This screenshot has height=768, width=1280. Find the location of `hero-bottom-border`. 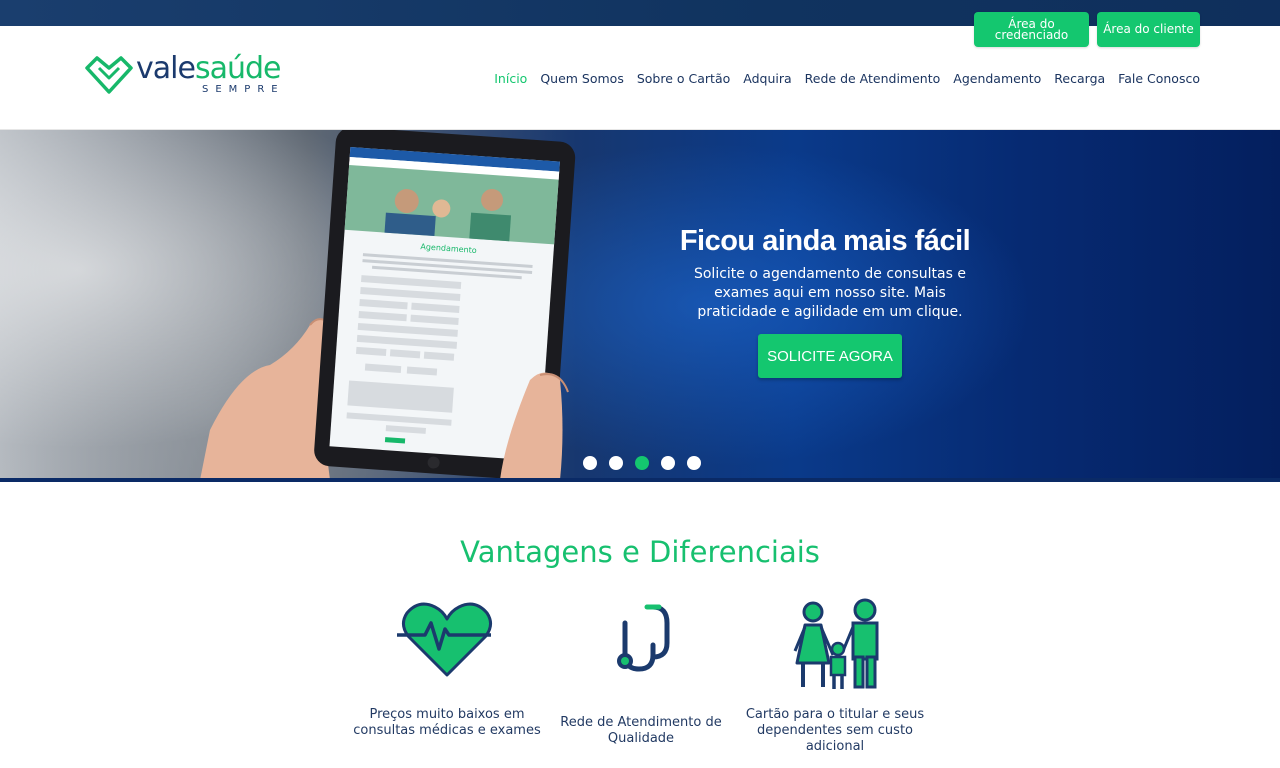

hero-bottom-border is located at coordinates (640, 480).